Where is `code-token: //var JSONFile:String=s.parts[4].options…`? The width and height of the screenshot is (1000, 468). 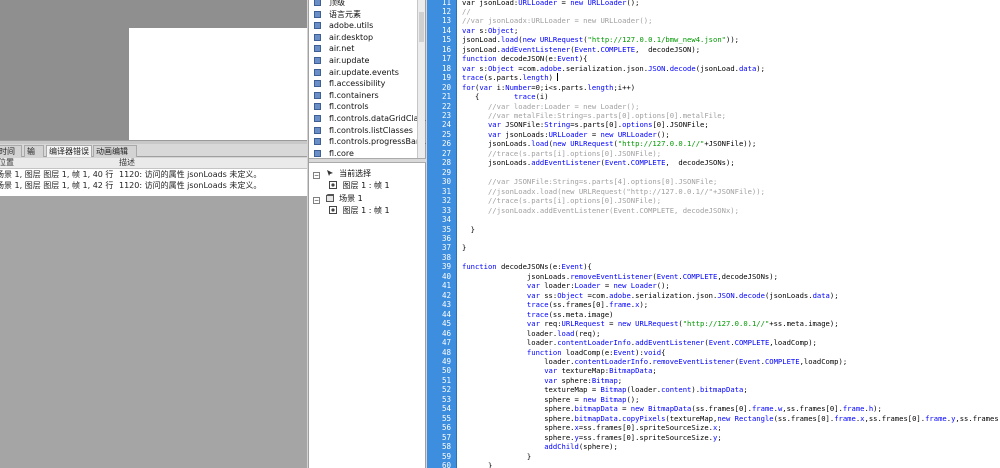
code-token: //var JSONFile:String=s.parts[4].options… is located at coordinates (590, 182).